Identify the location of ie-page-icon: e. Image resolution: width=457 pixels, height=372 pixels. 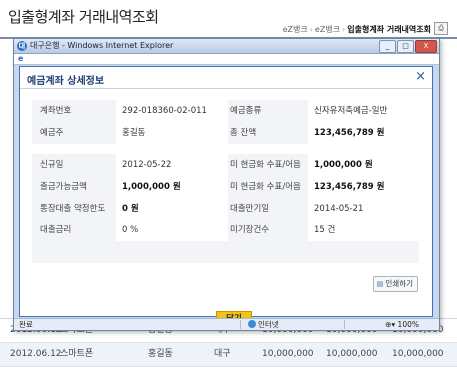
(21, 58).